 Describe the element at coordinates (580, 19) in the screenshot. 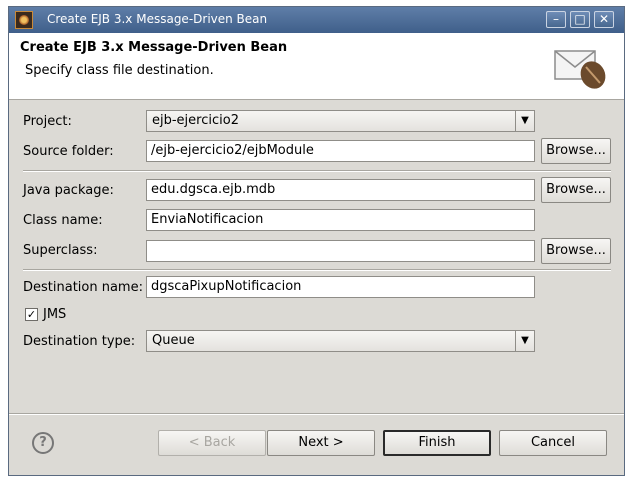

I see `maximize-button: □` at that location.